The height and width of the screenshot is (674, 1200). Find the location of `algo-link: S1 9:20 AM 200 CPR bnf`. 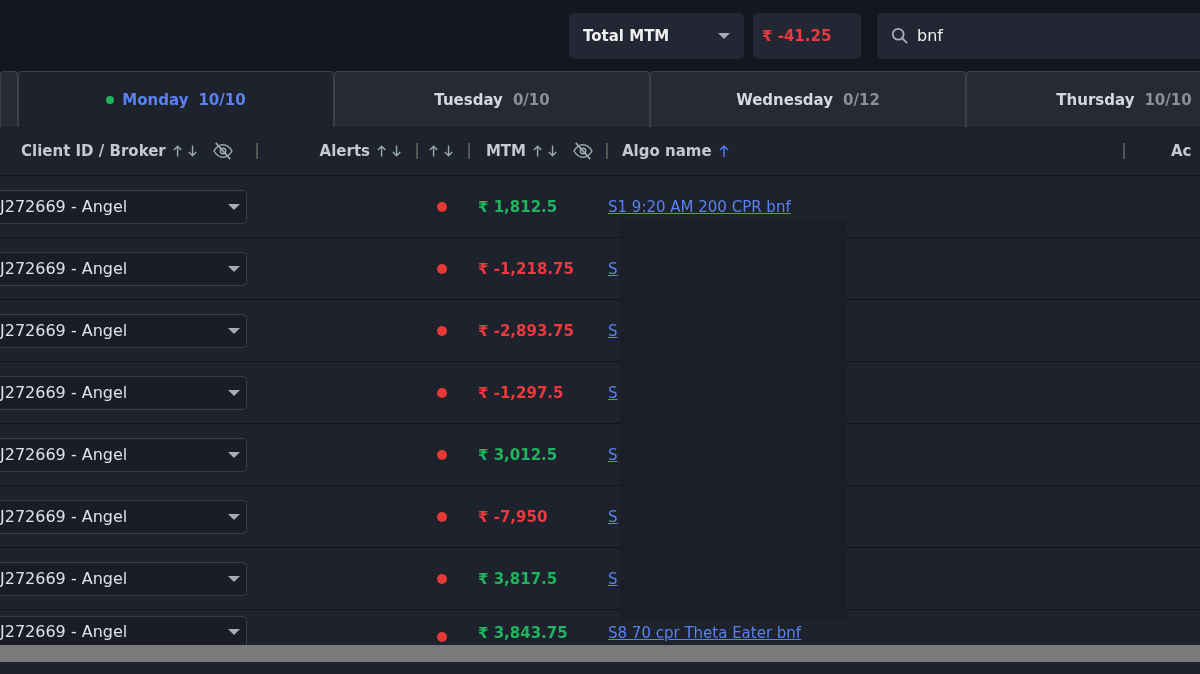

algo-link: S1 9:20 AM 200 CPR bnf is located at coordinates (699, 206).